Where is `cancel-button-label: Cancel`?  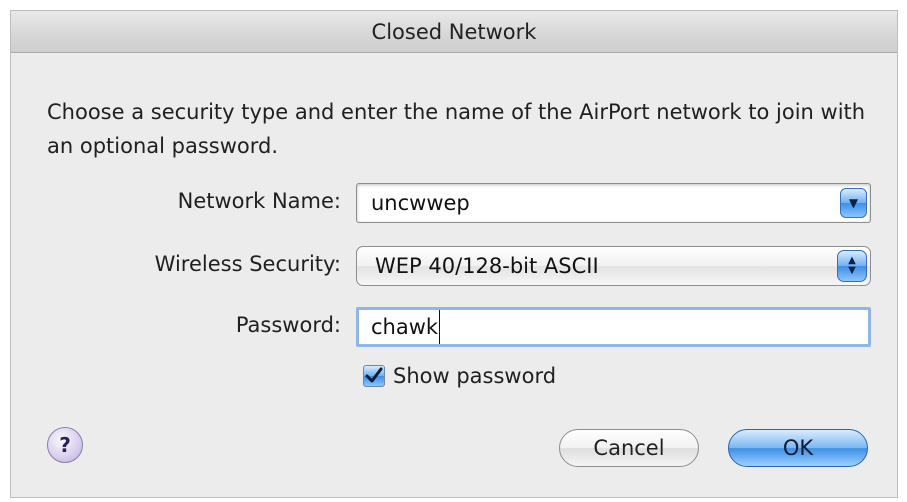 cancel-button-label: Cancel is located at coordinates (629, 448).